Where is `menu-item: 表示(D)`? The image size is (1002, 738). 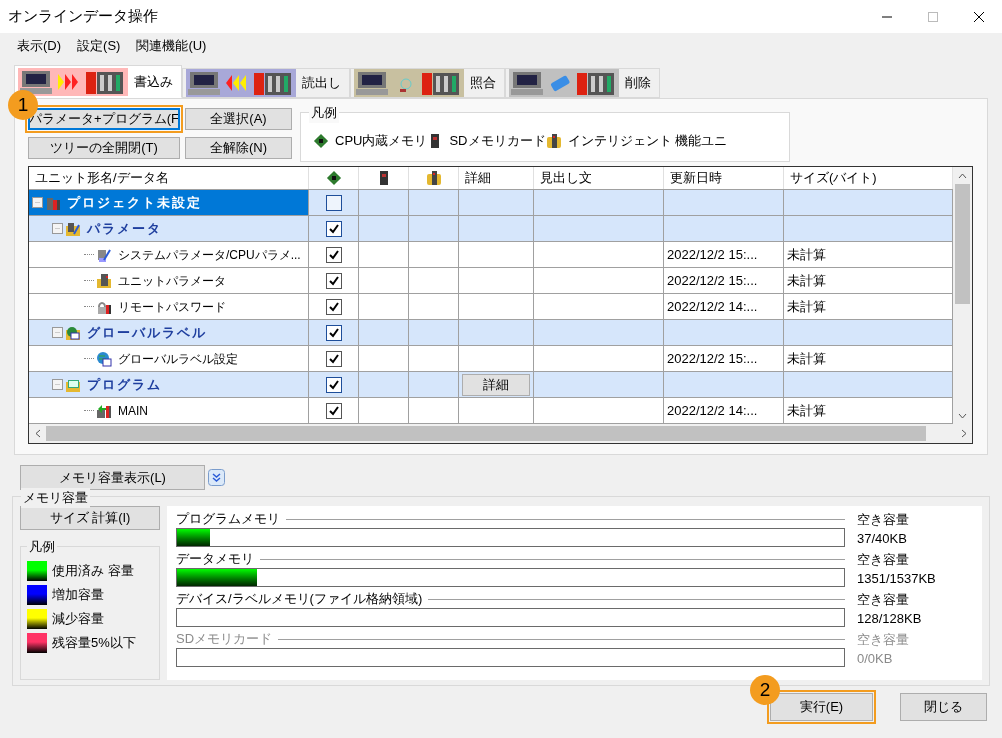
menu-item: 表示(D) is located at coordinates (39, 45).